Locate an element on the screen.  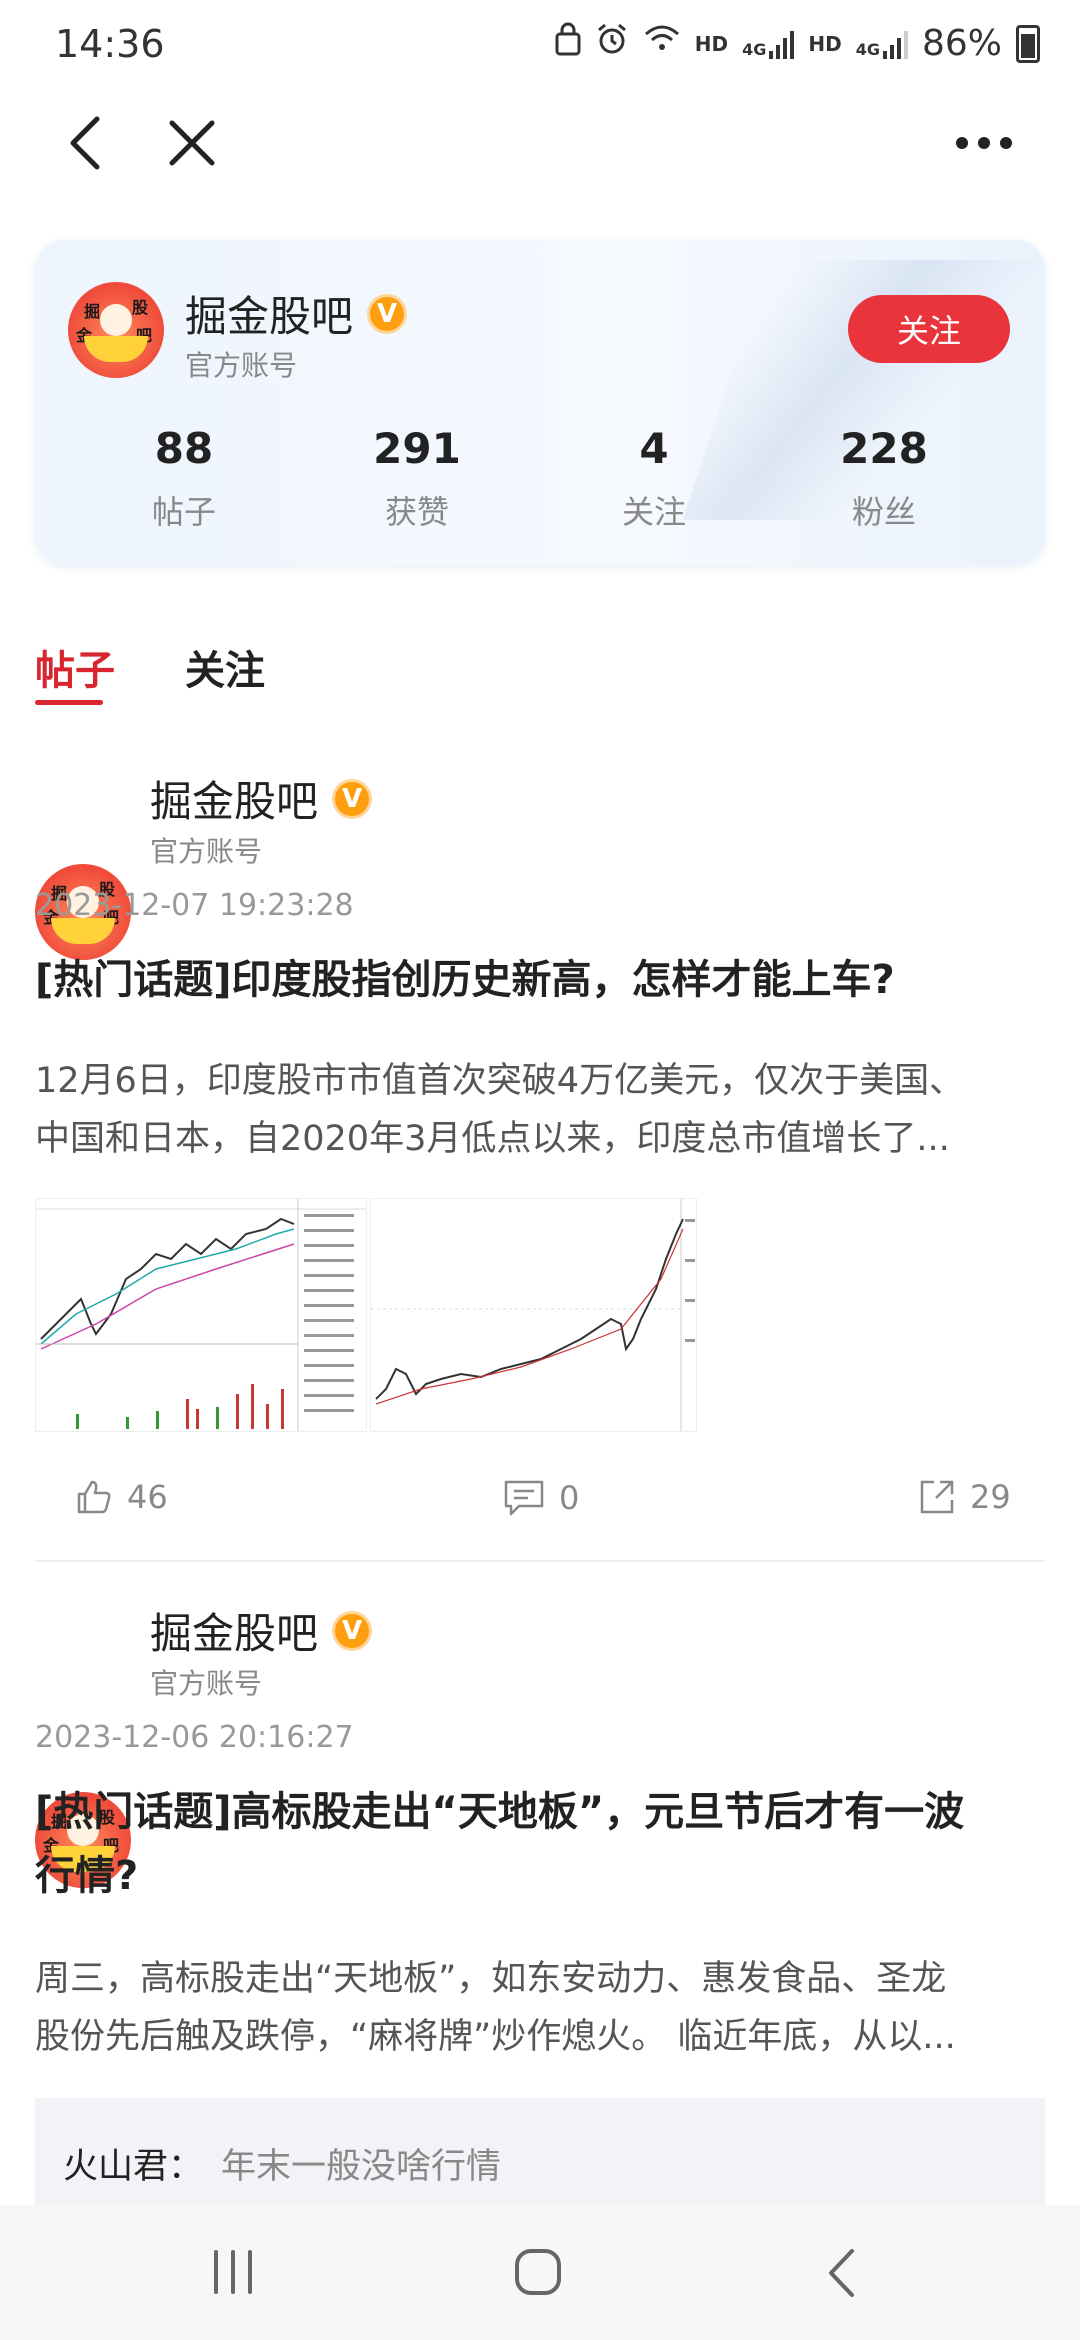
status-bar: 14:36 HD 4G HD 4G 86% is located at coordinates (540, 50).